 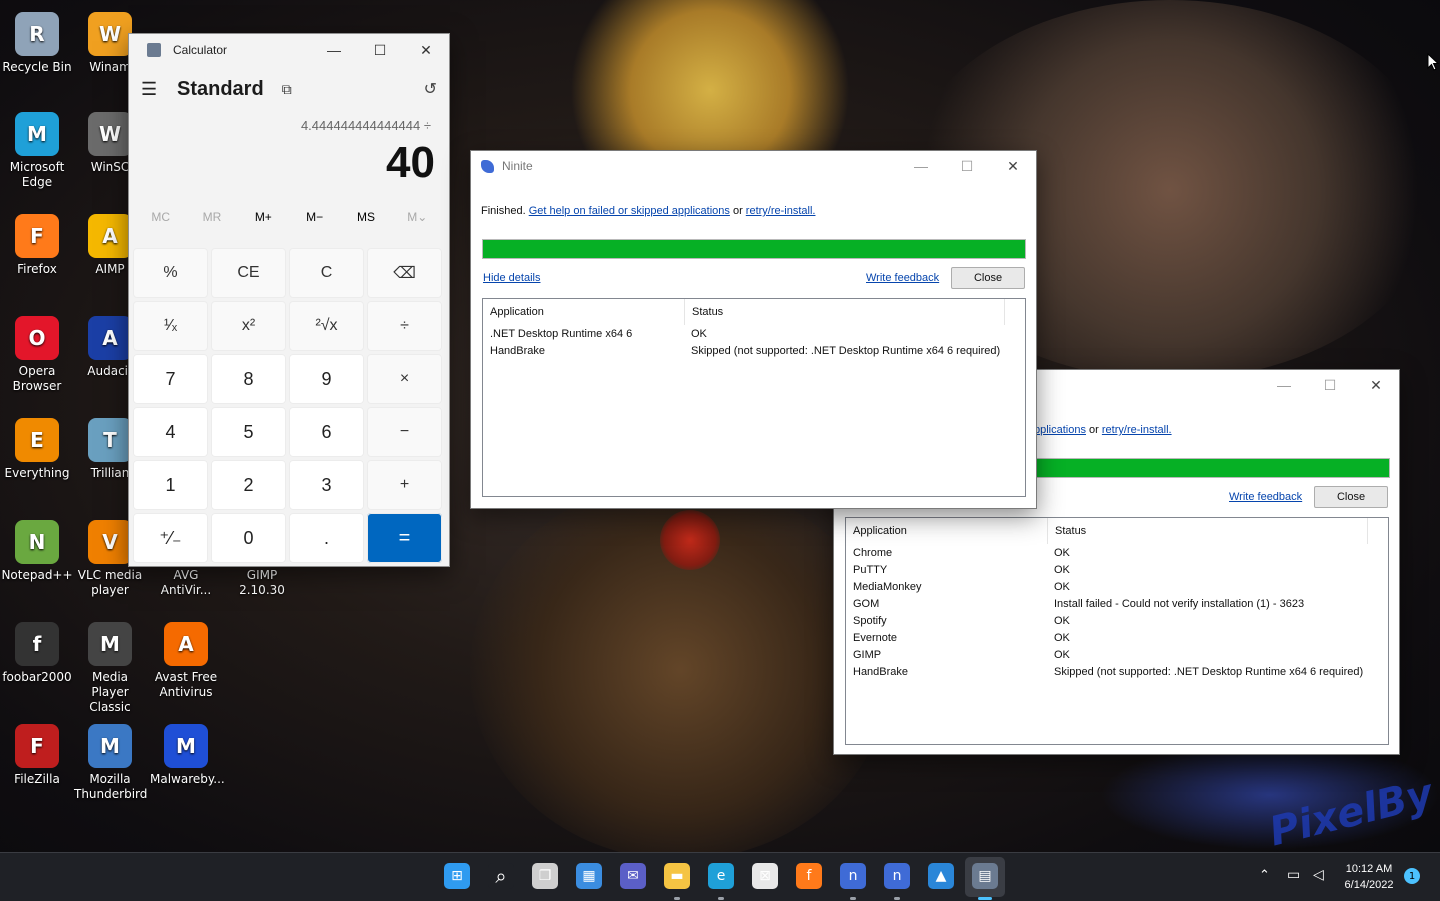 I want to click on digit-9-button: 9, so click(x=326, y=379).